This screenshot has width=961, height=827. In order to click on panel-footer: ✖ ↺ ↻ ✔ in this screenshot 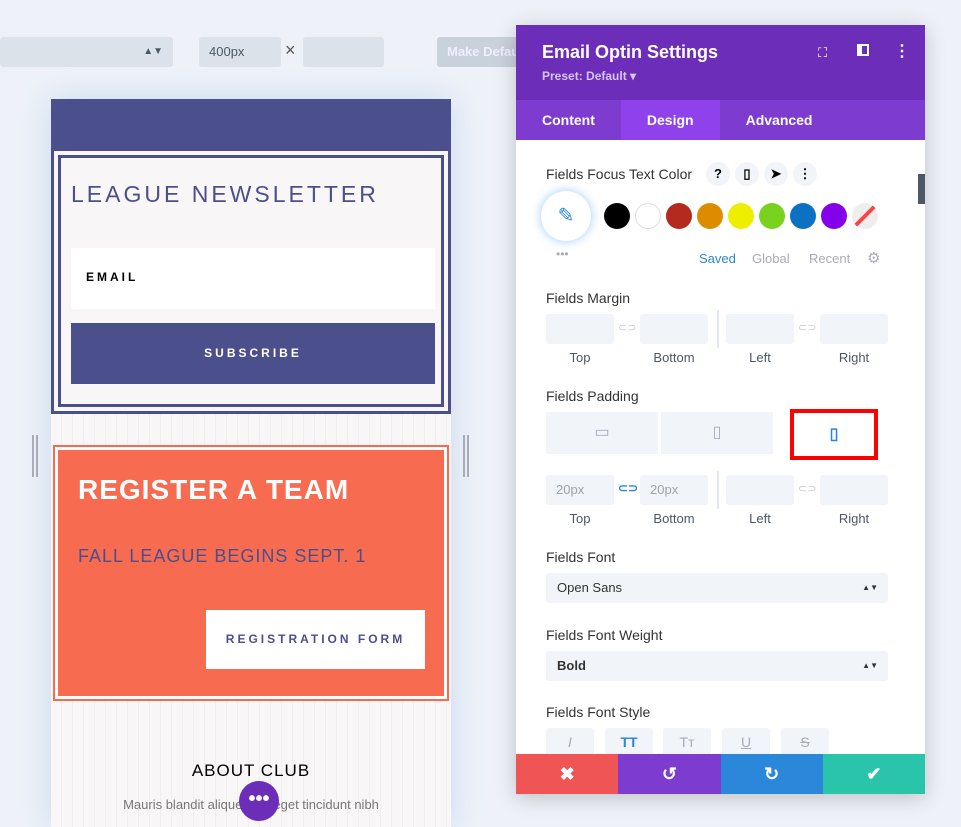, I will do `click(720, 774)`.